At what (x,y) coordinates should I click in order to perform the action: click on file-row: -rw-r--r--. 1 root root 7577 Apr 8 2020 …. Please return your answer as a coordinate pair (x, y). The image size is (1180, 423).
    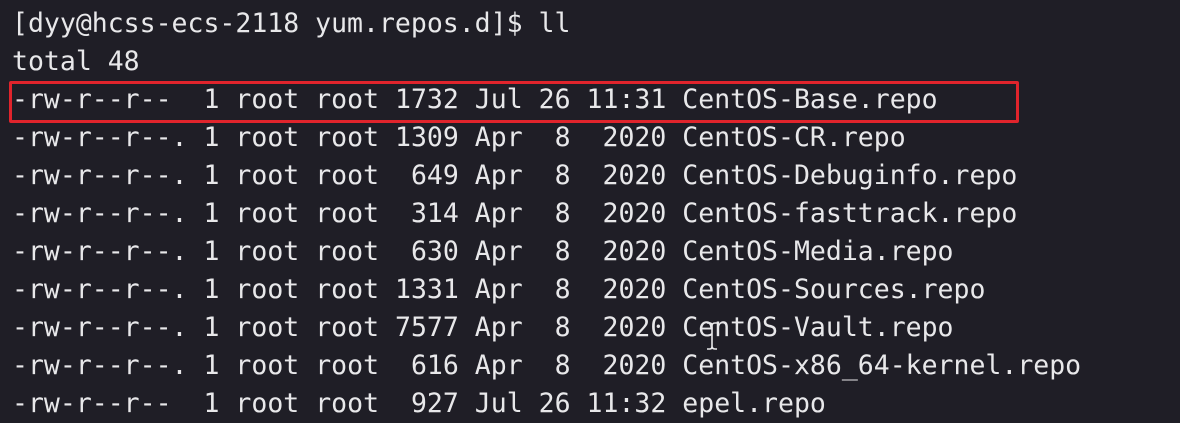
    Looking at the image, I should click on (483, 328).